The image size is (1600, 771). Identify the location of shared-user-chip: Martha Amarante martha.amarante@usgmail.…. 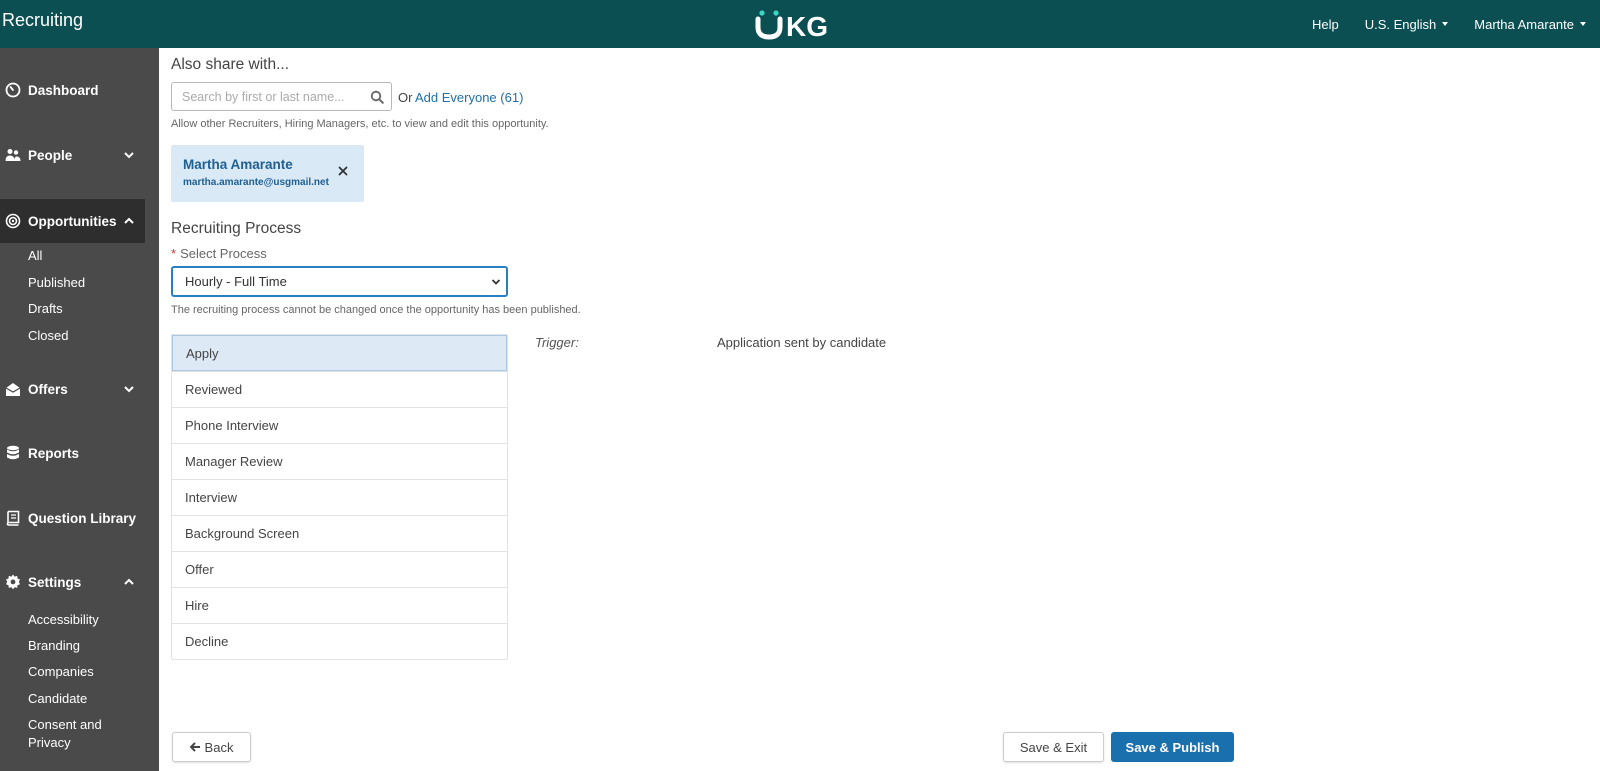
(267, 173).